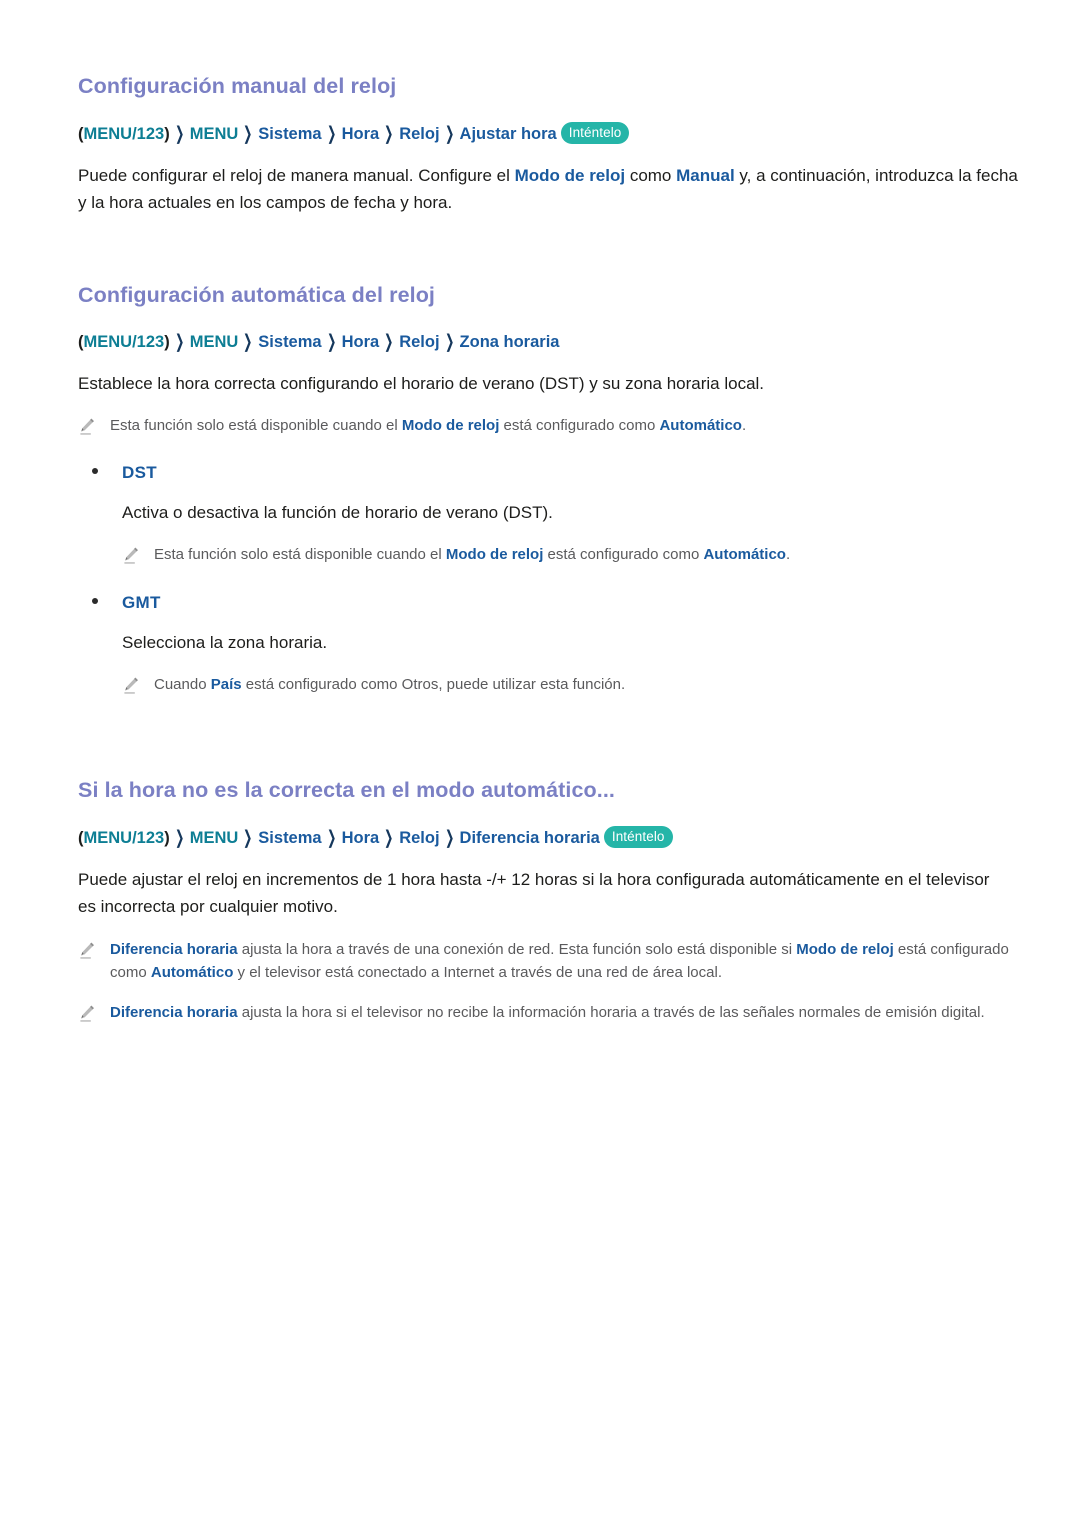 This screenshot has width=1080, height=1527. Describe the element at coordinates (141, 602) in the screenshot. I see `list-item-label: GMT` at that location.